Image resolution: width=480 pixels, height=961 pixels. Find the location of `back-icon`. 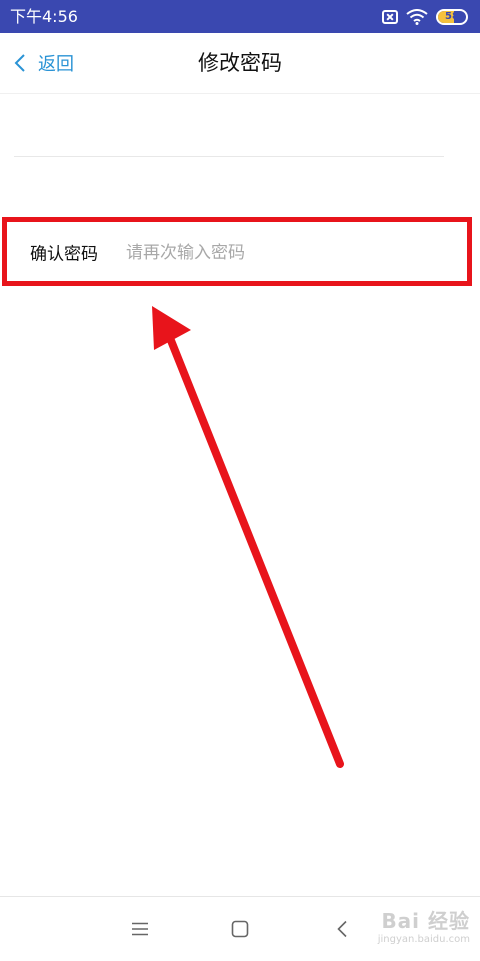

back-icon is located at coordinates (342, 929).